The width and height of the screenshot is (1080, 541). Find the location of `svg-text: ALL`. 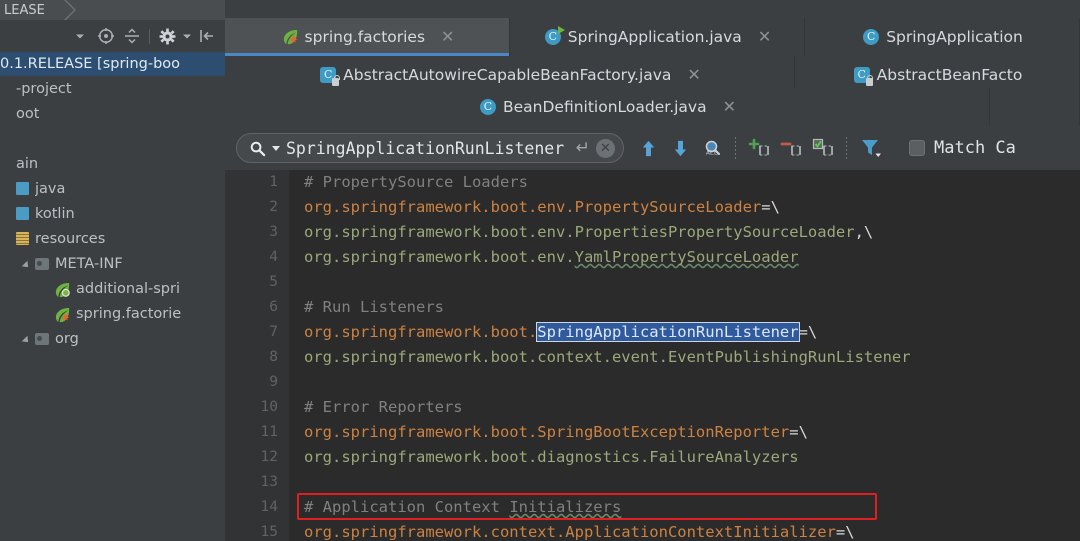

svg-text: ALL is located at coordinates (712, 153).